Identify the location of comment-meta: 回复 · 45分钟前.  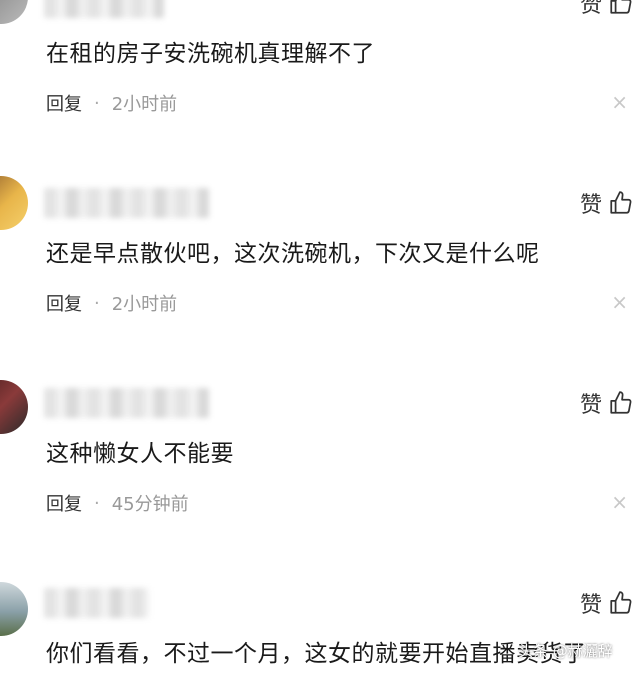
(117, 503).